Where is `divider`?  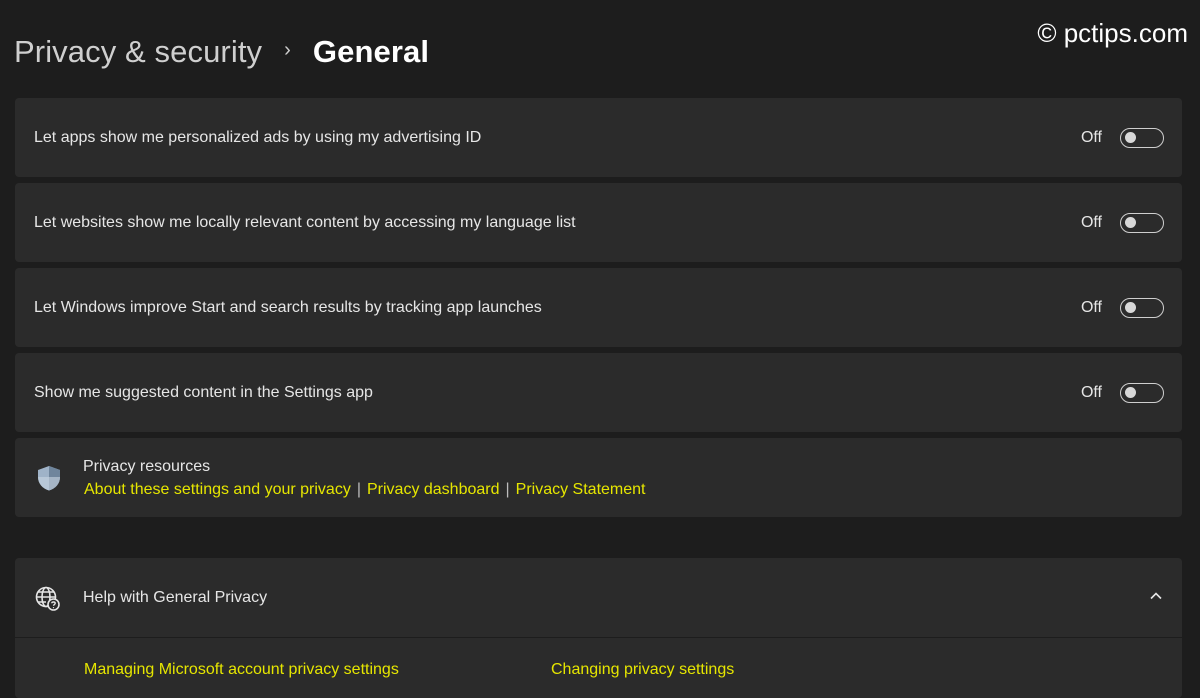 divider is located at coordinates (598, 637).